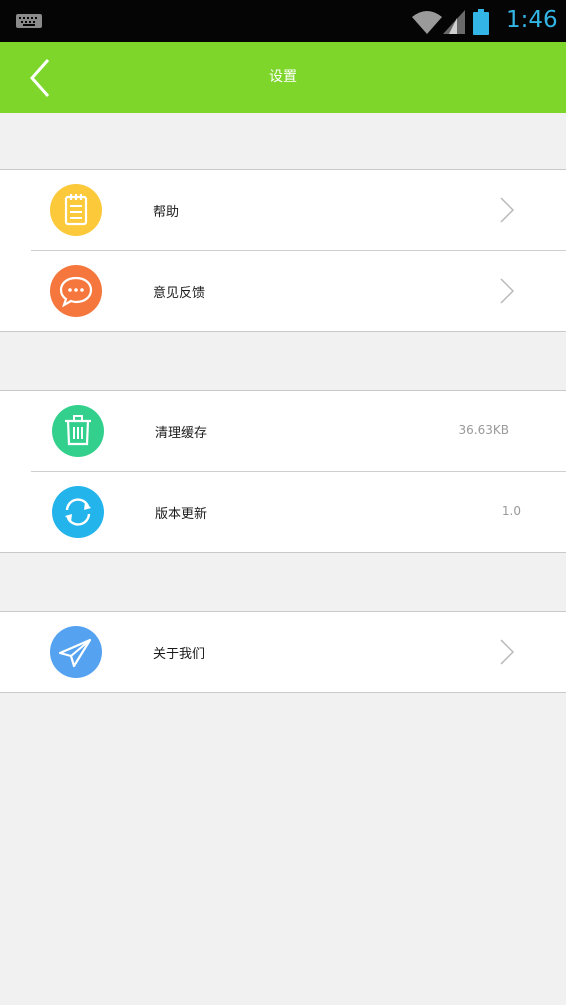  I want to click on help-icon-circle, so click(76, 210).